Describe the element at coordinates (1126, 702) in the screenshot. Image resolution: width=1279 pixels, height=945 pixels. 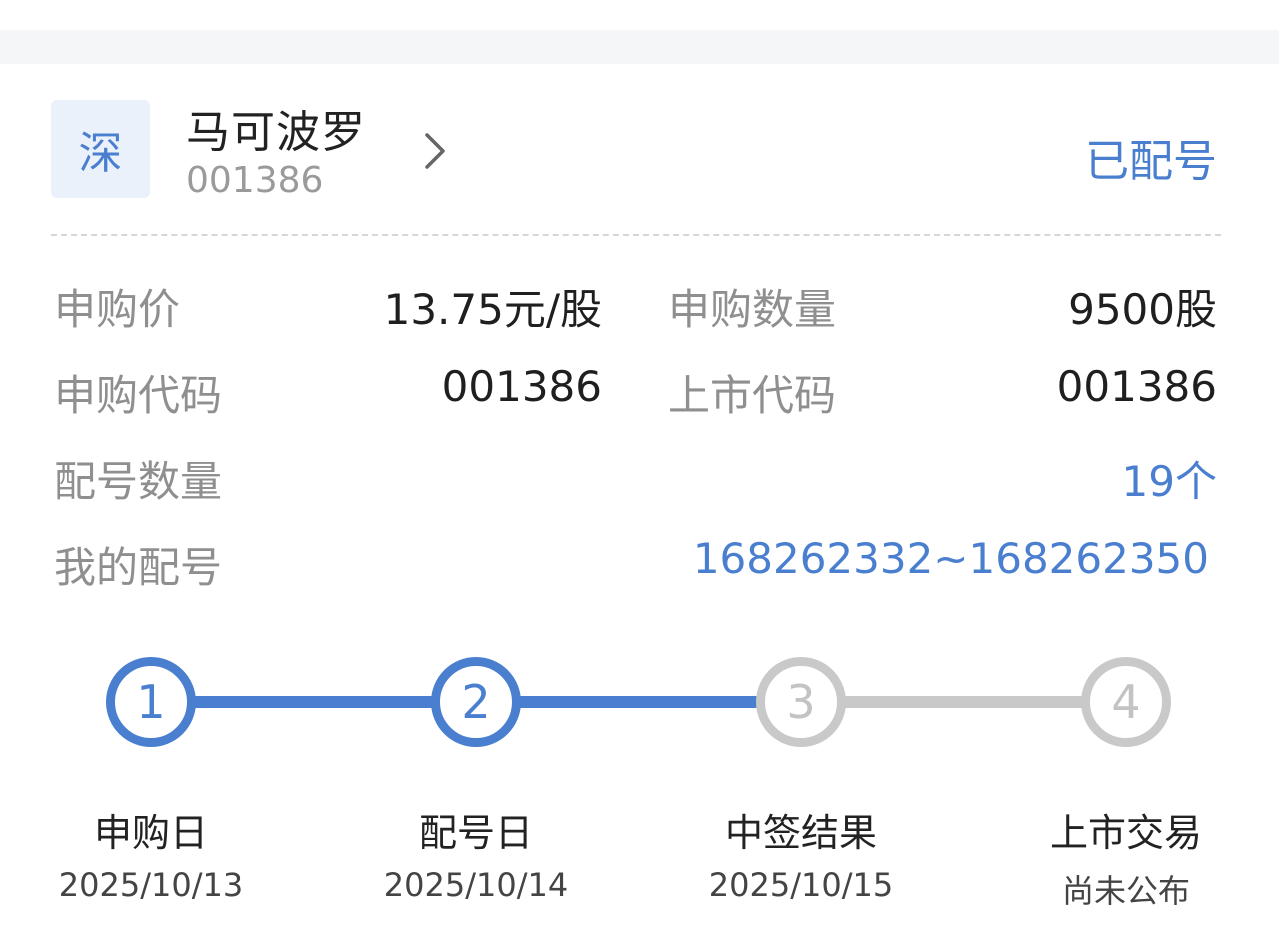
I see `step-4-circle: 4` at that location.